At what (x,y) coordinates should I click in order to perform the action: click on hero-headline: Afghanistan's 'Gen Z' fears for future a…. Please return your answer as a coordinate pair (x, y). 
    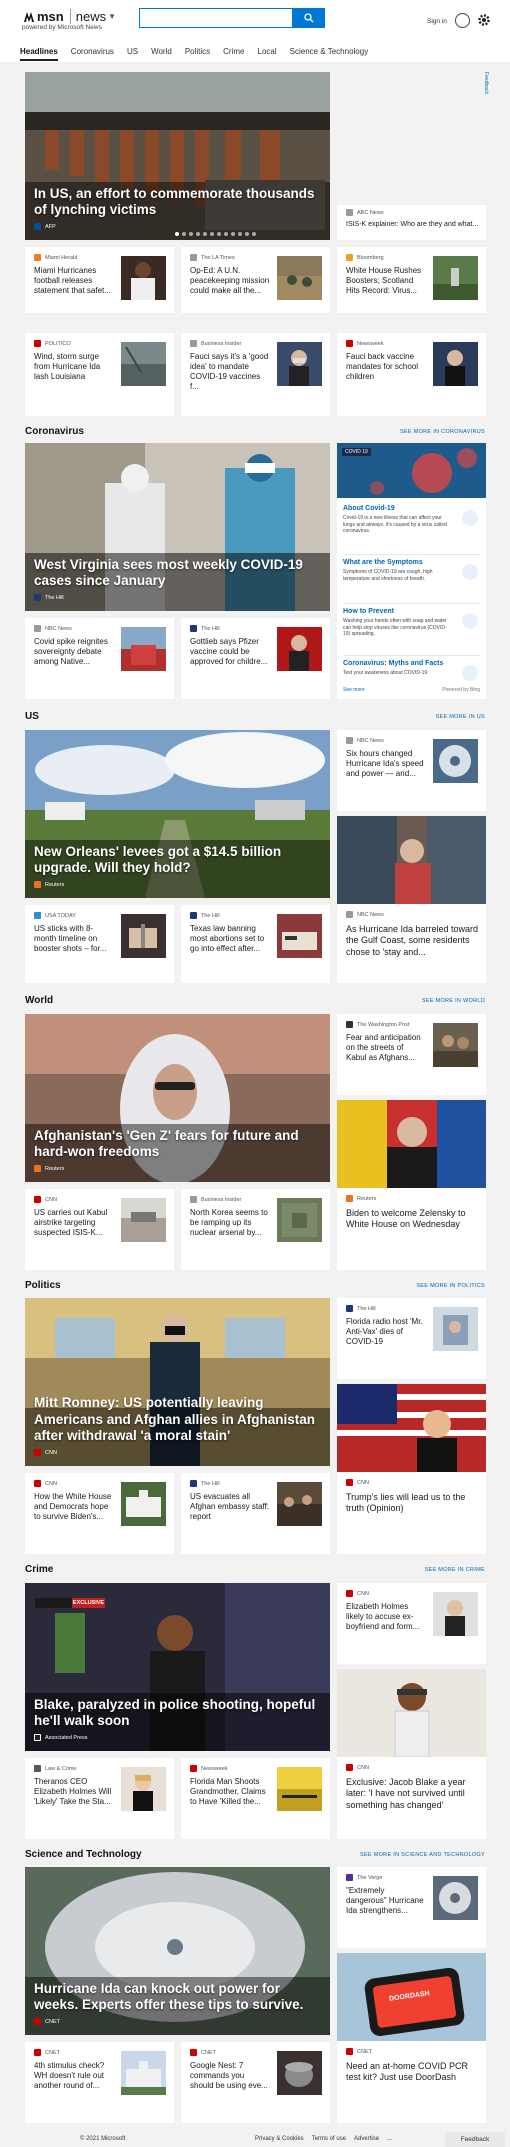
    Looking at the image, I should click on (176, 1144).